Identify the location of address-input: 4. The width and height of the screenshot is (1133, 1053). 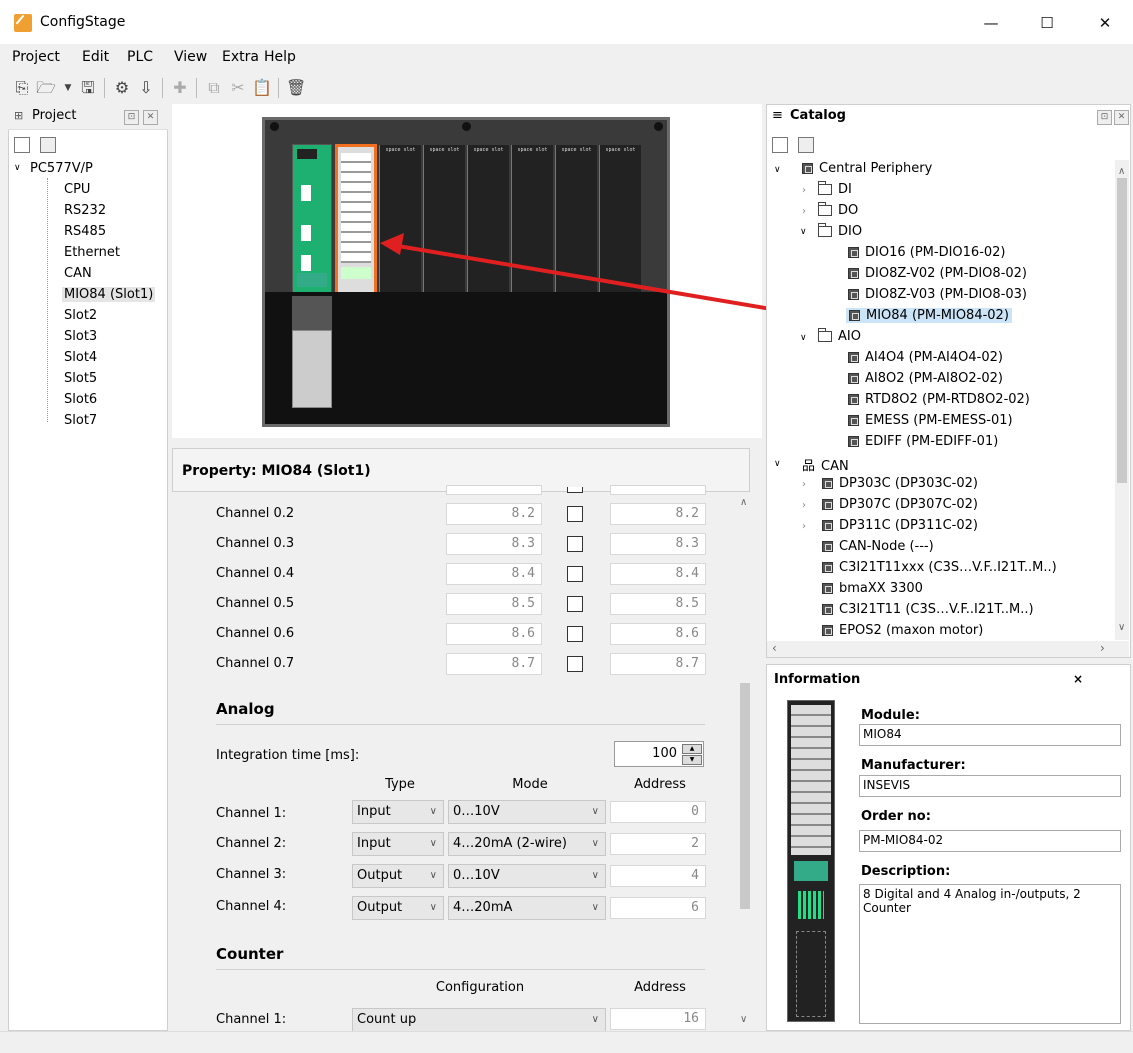
(658, 876).